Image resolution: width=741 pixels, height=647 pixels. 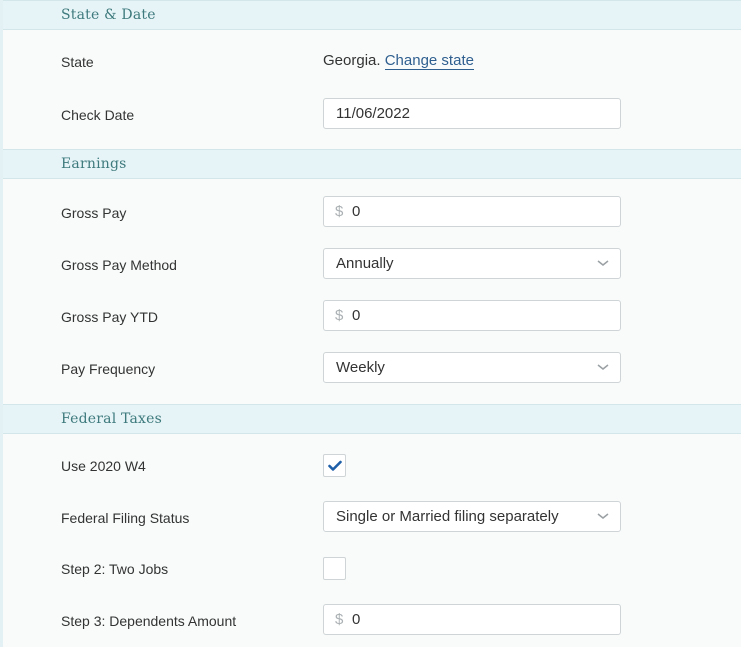 I want to click on use-2020-w4-label: Use 2020 W4, so click(x=103, y=466).